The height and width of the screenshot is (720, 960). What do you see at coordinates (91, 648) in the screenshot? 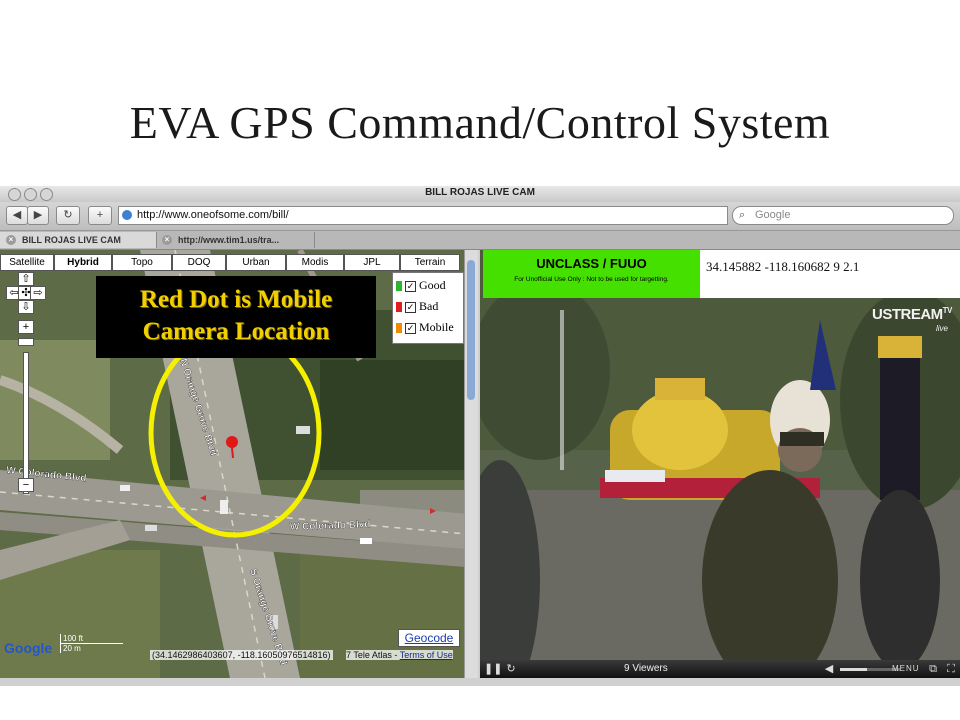
I see `scale-m: 20 m` at bounding box center [91, 648].